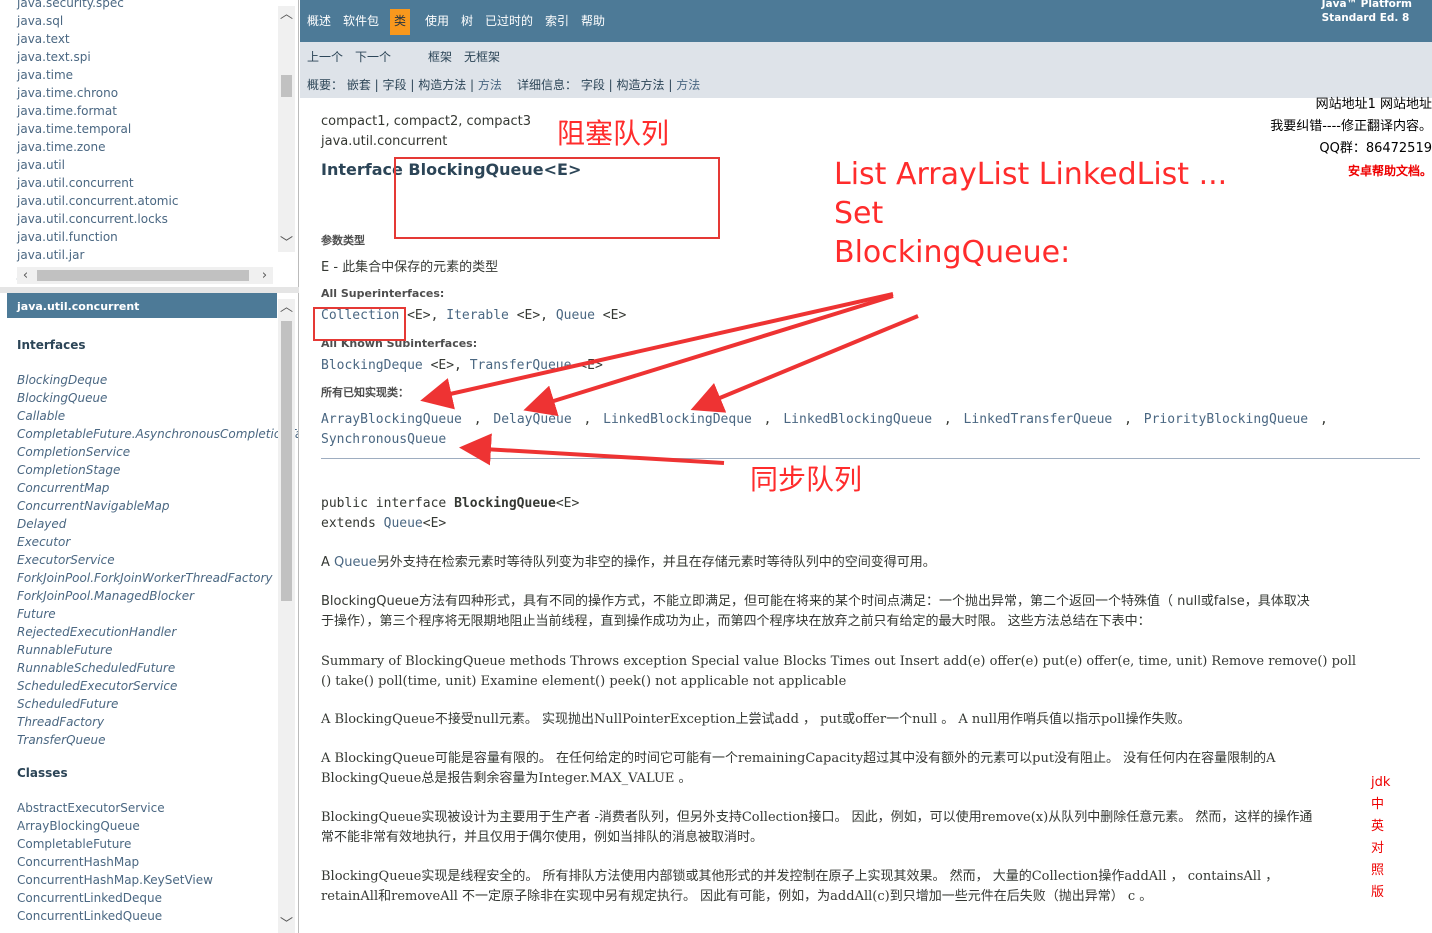 The image size is (1432, 933). Describe the element at coordinates (437, 24) in the screenshot. I see `nav-use: 使用` at that location.